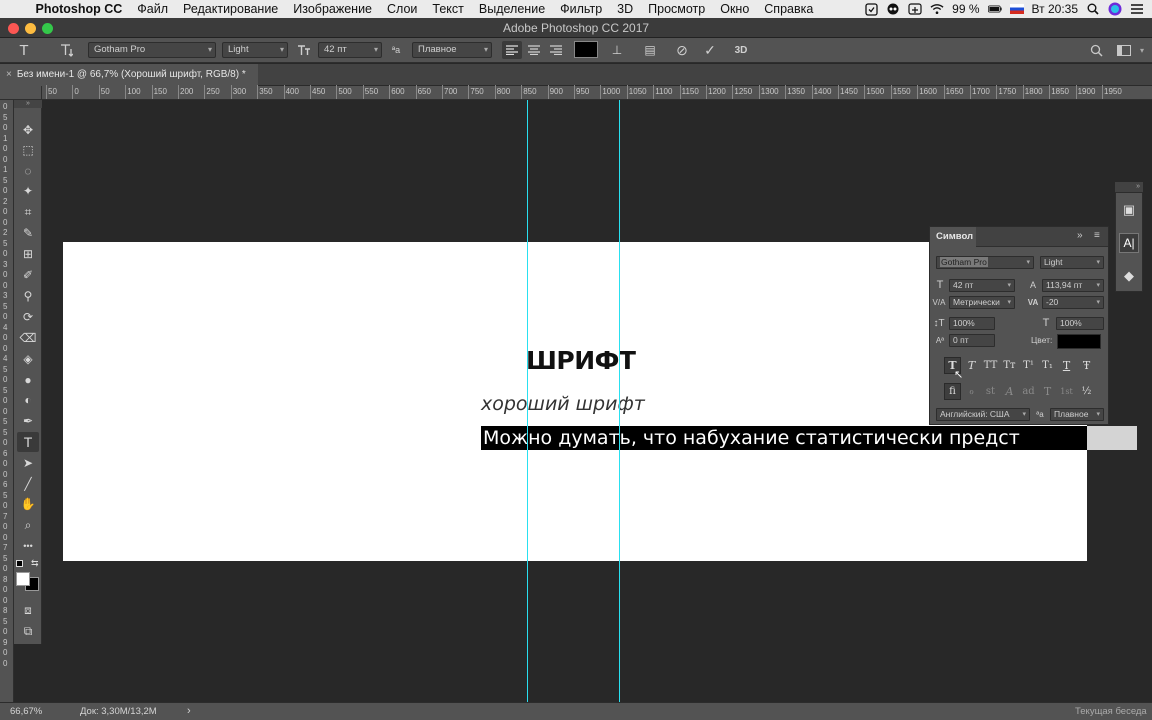 This screenshot has height=720, width=1152. What do you see at coordinates (28, 610) in the screenshot?
I see `quick-mask-icon: ⧈` at bounding box center [28, 610].